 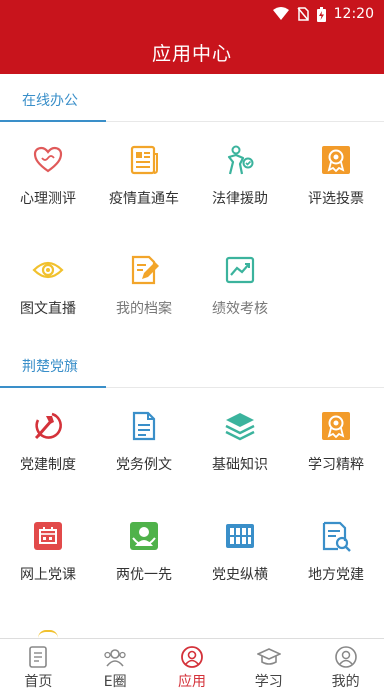 What do you see at coordinates (240, 575) in the screenshot?
I see `app-label: 党史纵横` at bounding box center [240, 575].